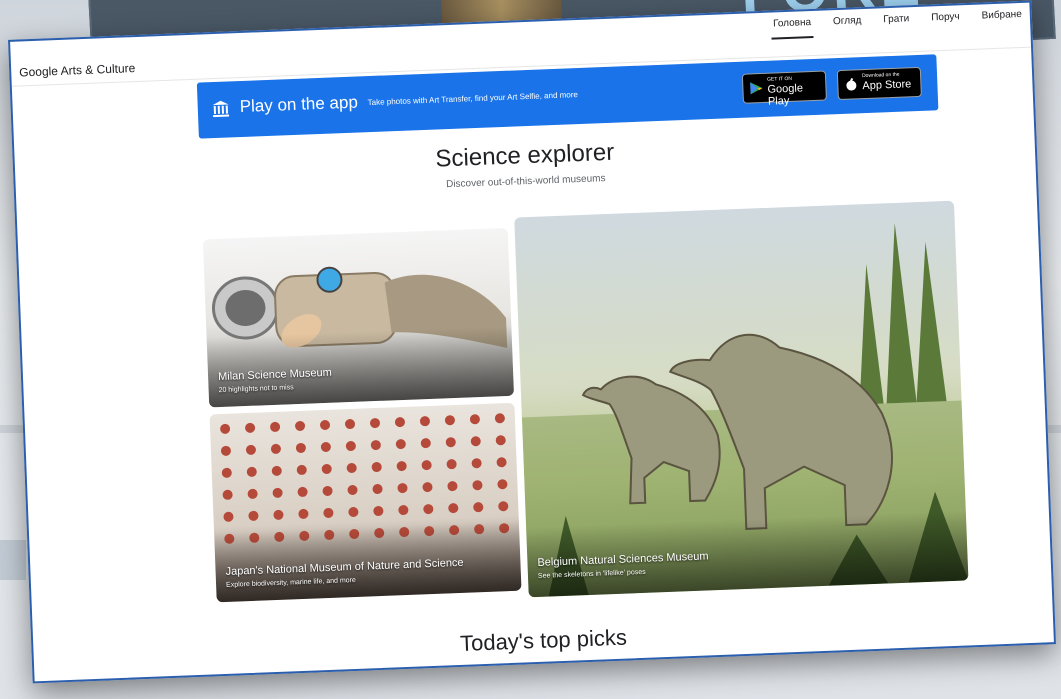  I want to click on nav-item-explore: Огляд, so click(847, 24).